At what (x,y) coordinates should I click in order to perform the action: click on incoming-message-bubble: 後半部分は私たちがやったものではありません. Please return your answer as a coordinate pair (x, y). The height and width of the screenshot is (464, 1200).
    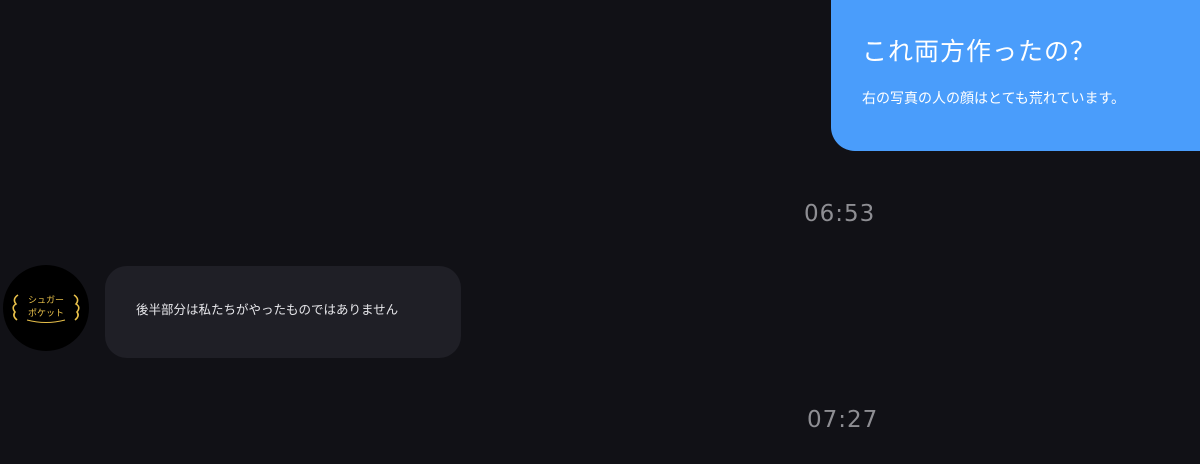
    Looking at the image, I should click on (283, 312).